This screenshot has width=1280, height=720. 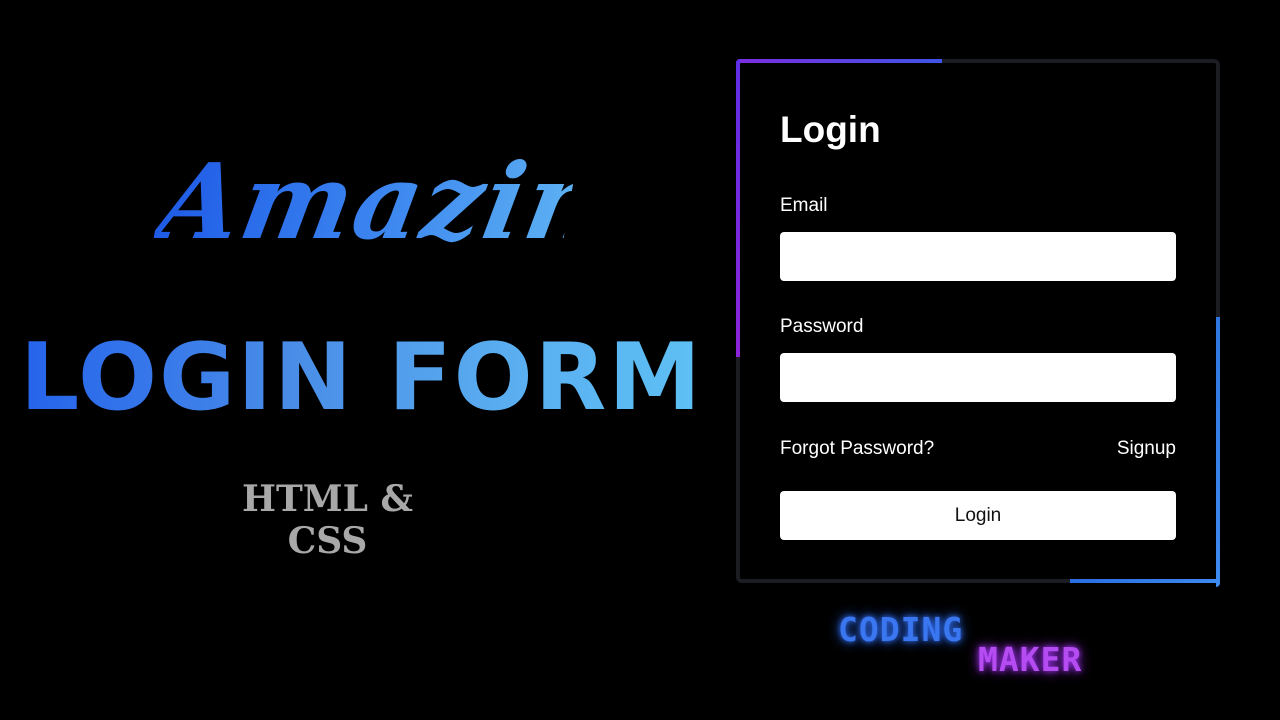 What do you see at coordinates (370, 377) in the screenshot?
I see `promo-title: LOGIN FORM` at bounding box center [370, 377].